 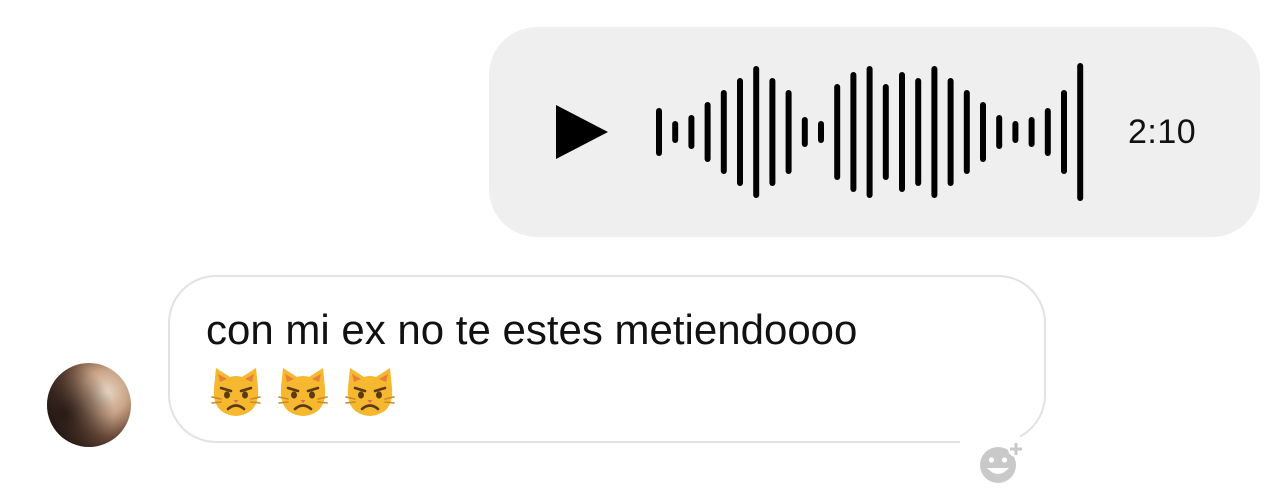 I want to click on avatar, so click(x=89, y=405).